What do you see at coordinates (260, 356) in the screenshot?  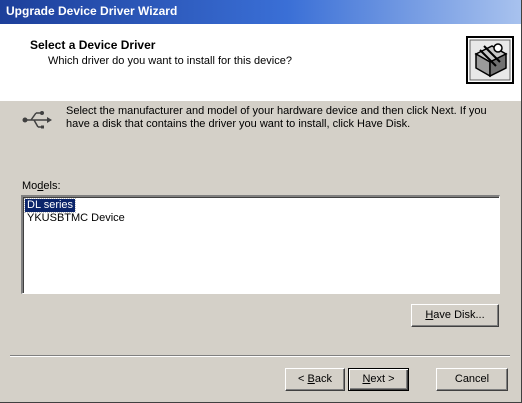 I see `footer-separator` at bounding box center [260, 356].